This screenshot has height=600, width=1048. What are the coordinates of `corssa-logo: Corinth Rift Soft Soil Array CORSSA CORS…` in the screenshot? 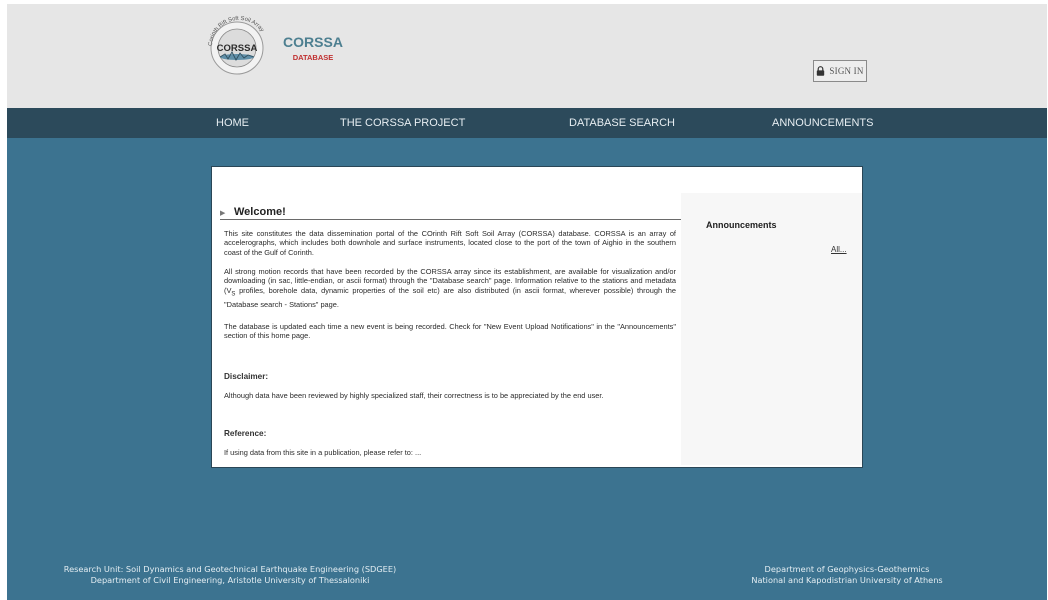 It's located at (274, 45).